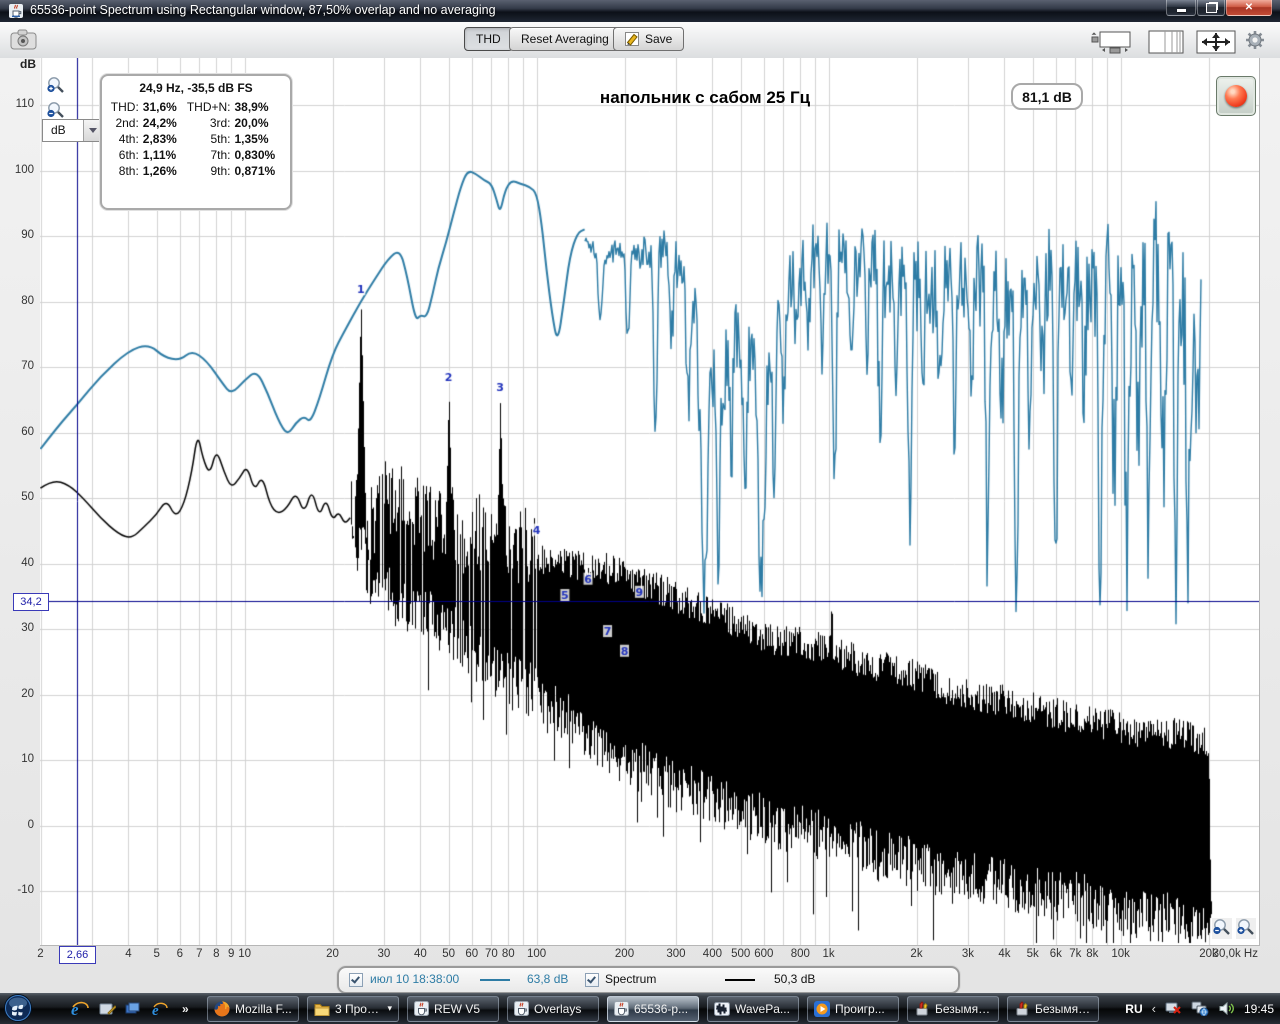 This screenshot has height=1024, width=1280. Describe the element at coordinates (537, 954) in the screenshot. I see `x-tick-label: 100` at that location.